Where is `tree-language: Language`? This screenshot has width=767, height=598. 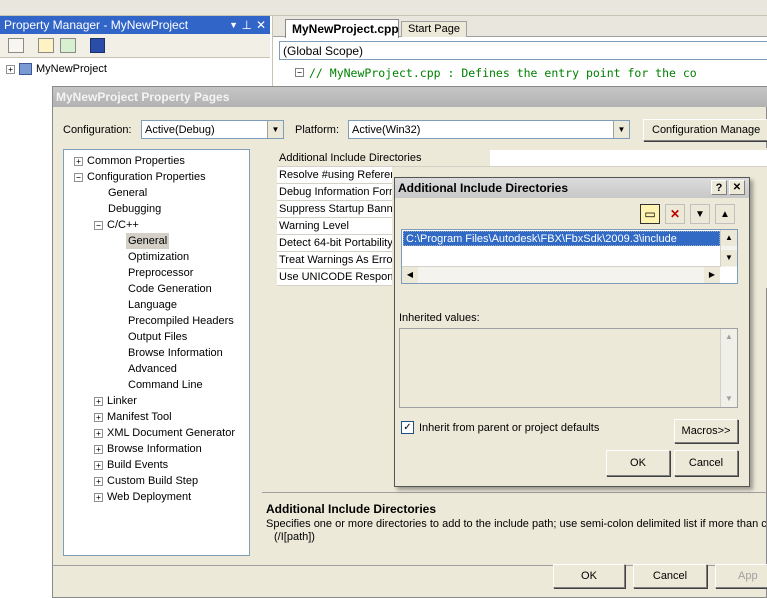 tree-language: Language is located at coordinates (152, 305).